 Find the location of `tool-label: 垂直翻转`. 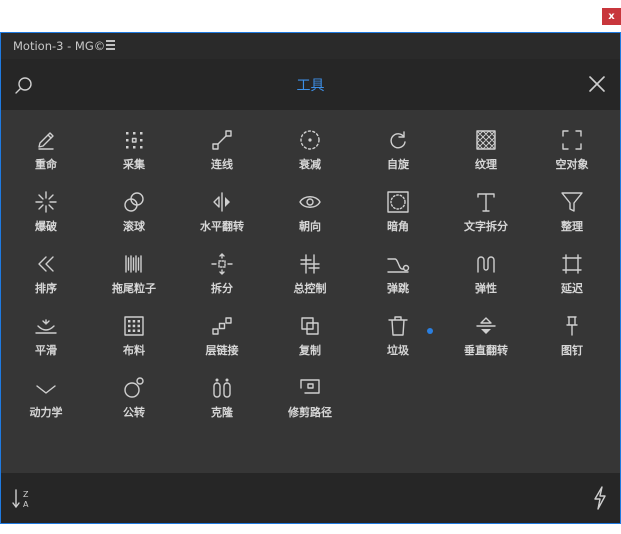

tool-label: 垂直翻转 is located at coordinates (486, 350).